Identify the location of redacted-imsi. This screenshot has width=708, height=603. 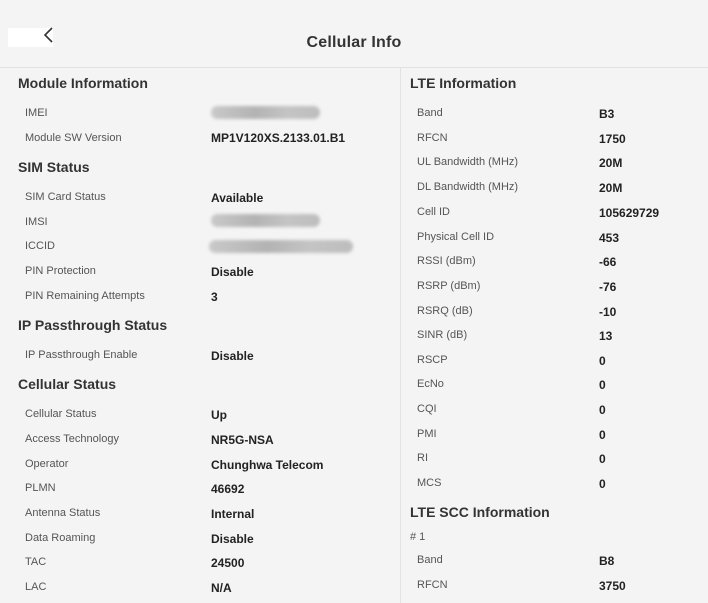
(265, 220).